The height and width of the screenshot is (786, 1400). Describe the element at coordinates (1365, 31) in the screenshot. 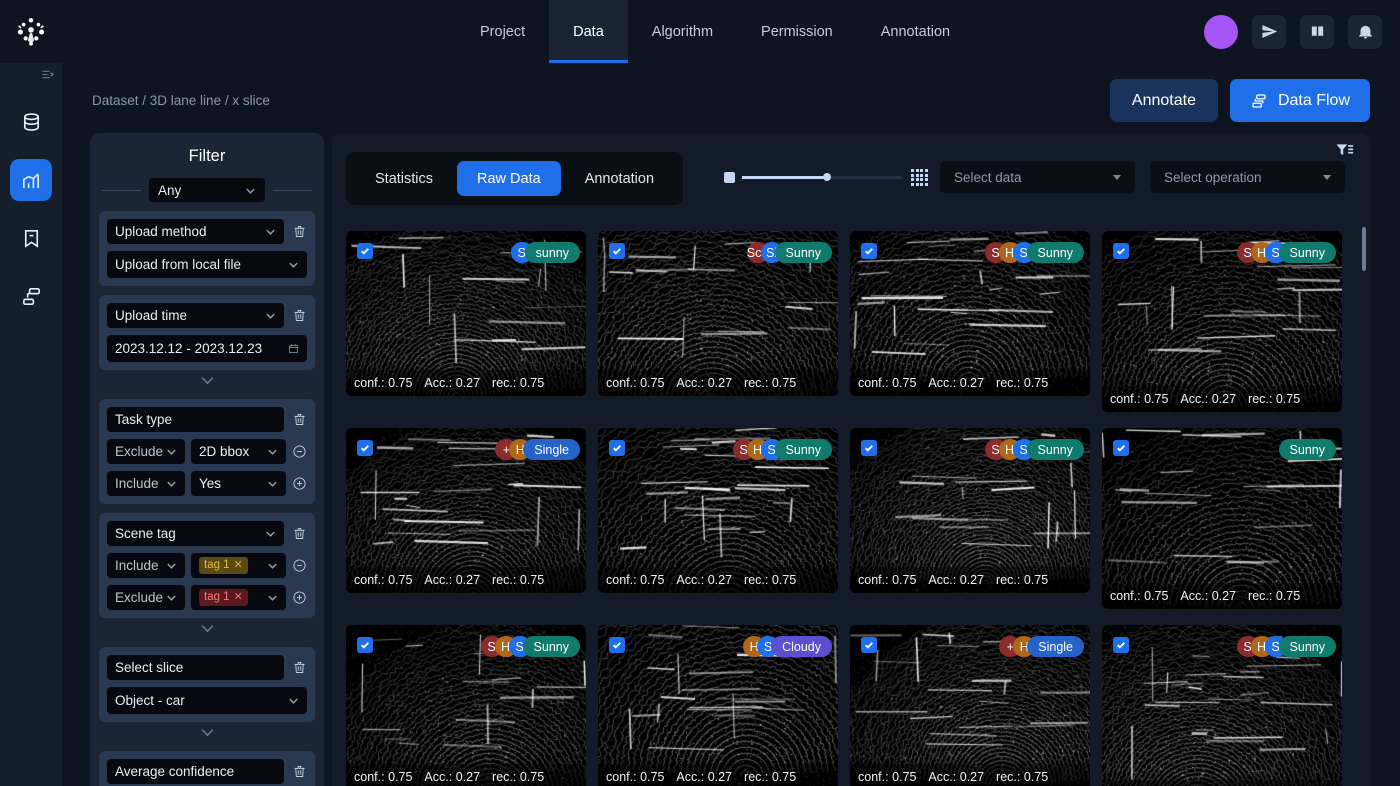

I see `bell-icon-button` at that location.